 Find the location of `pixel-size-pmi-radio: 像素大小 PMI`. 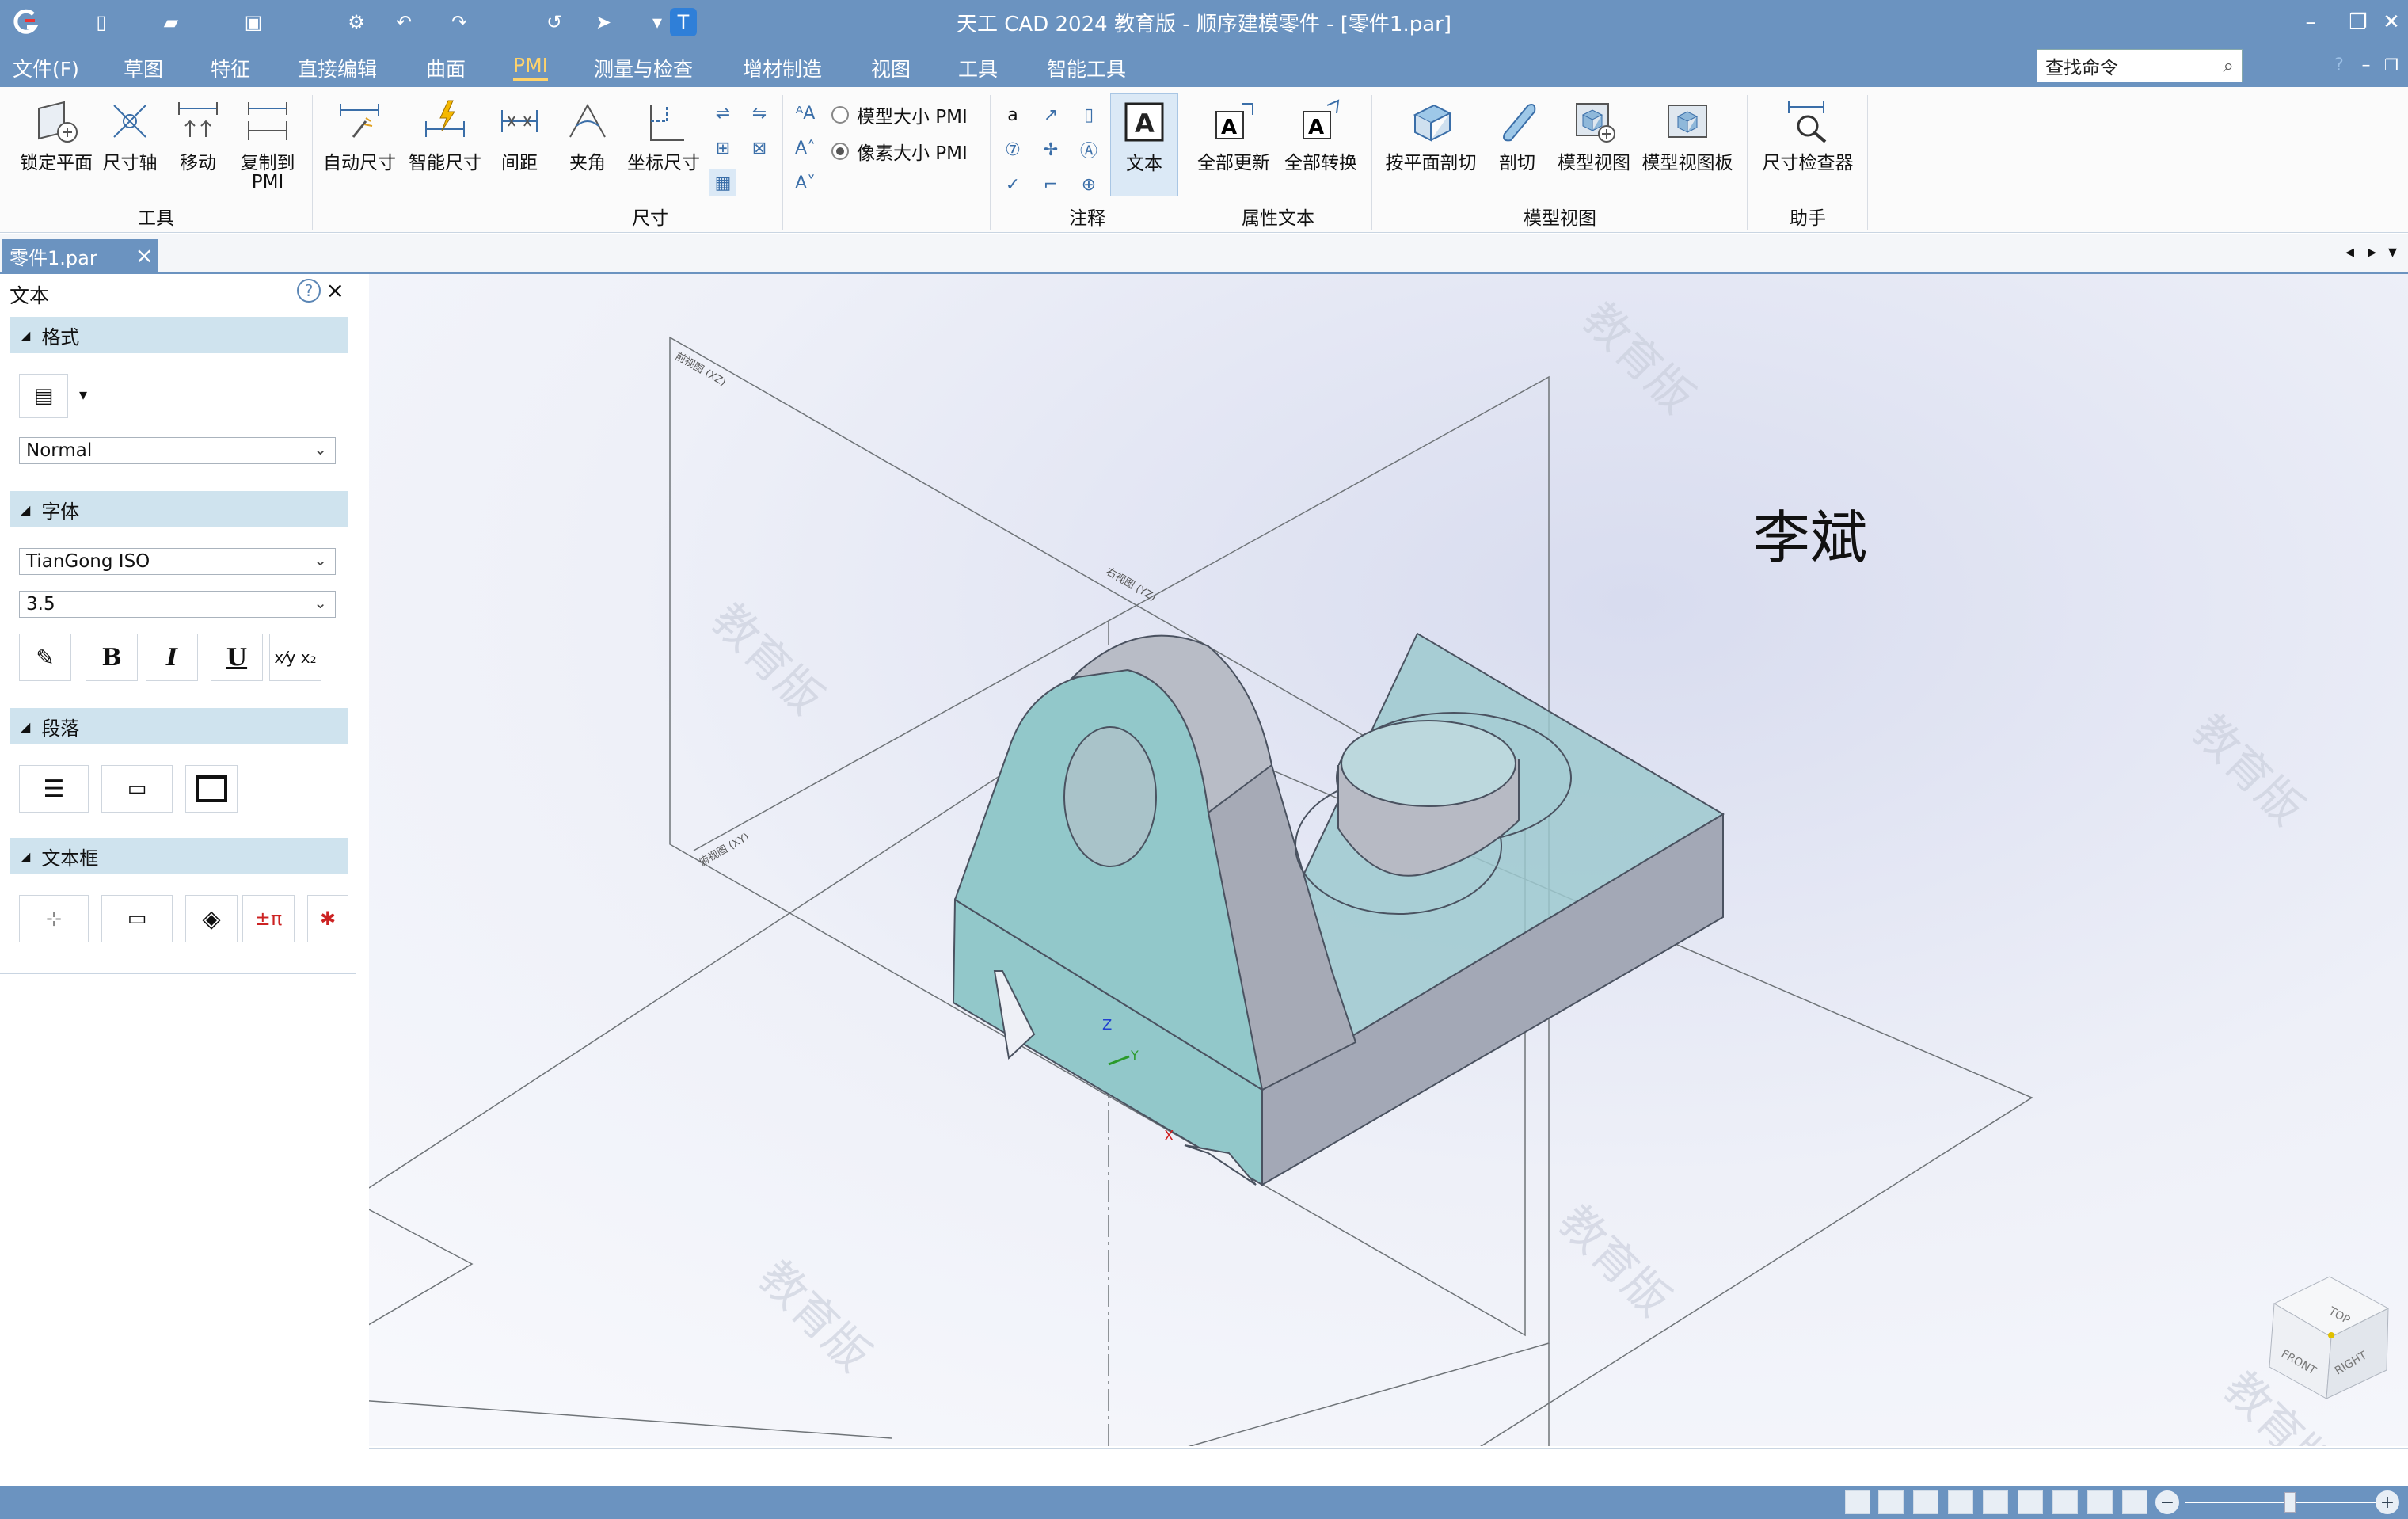

pixel-size-pmi-radio: 像素大小 PMI is located at coordinates (899, 151).